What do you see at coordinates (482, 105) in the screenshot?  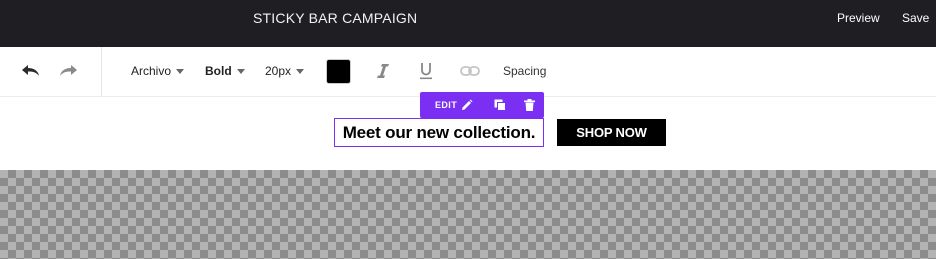 I see `element-edit-popup: EDIT` at bounding box center [482, 105].